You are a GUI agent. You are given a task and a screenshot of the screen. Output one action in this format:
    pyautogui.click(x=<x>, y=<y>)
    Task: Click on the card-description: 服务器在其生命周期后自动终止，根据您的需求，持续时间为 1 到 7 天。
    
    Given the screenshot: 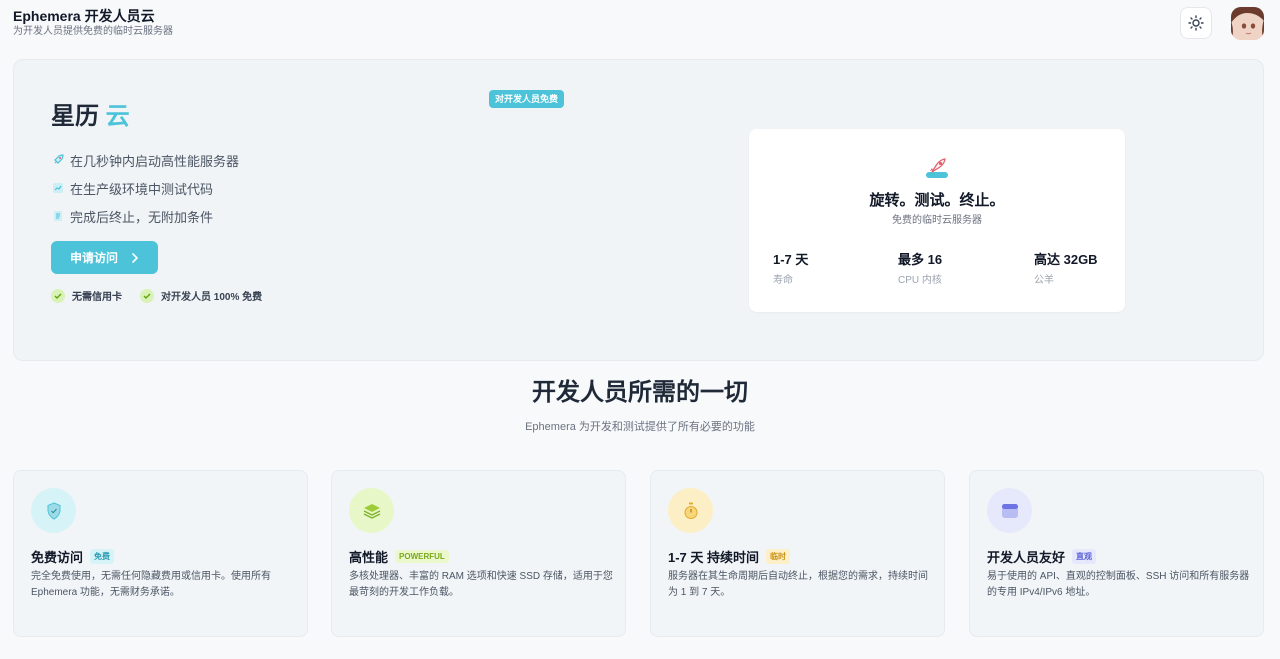 What is the action you would take?
    pyautogui.click(x=798, y=584)
    